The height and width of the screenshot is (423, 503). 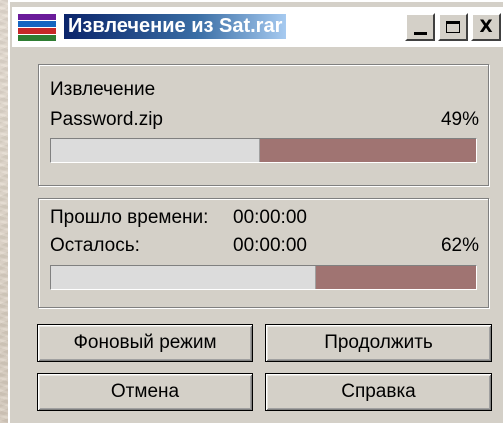 I want to click on maximize-button, so click(x=453, y=27).